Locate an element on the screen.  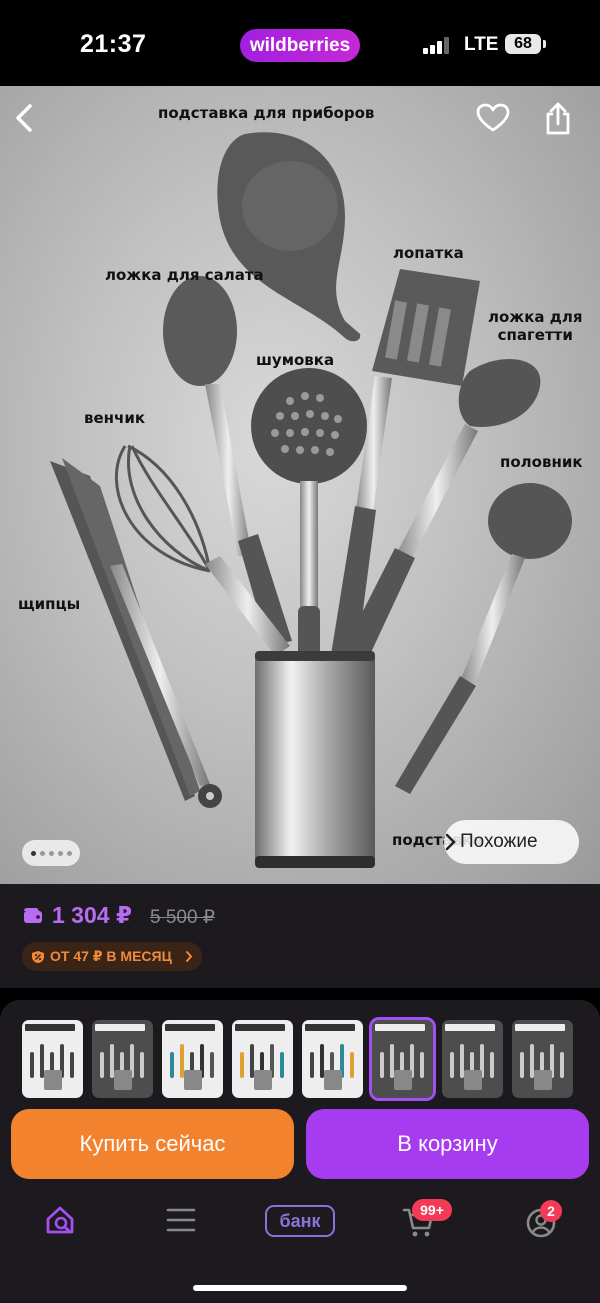
add-to-cart-button: В корзину is located at coordinates (447, 1144).